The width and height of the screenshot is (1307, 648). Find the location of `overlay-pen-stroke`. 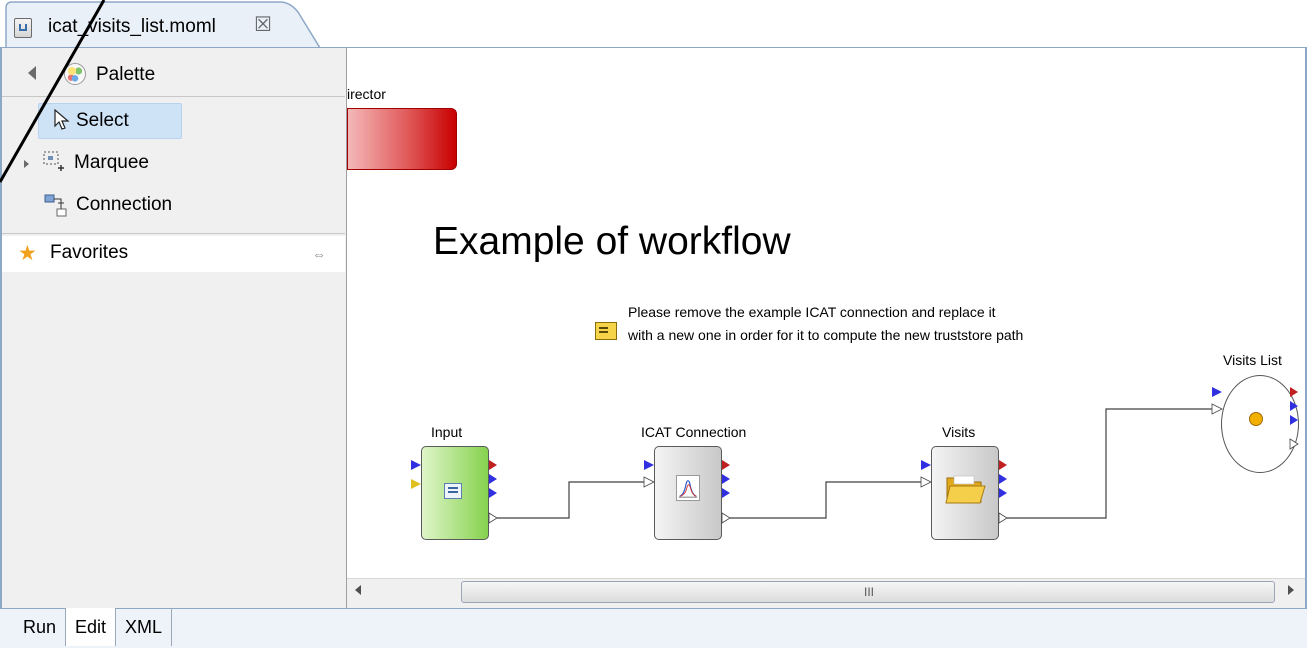

overlay-pen-stroke is located at coordinates (53, 91).